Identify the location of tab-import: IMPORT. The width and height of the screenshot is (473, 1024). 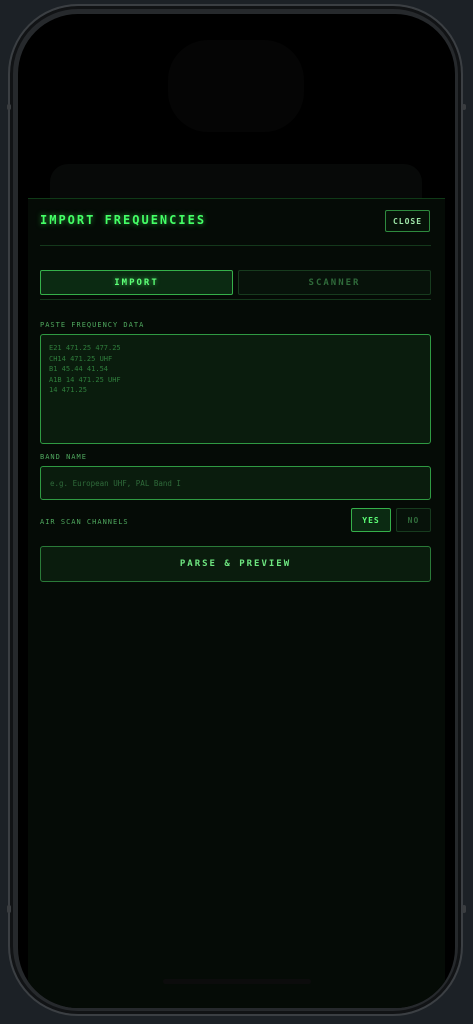
(136, 282).